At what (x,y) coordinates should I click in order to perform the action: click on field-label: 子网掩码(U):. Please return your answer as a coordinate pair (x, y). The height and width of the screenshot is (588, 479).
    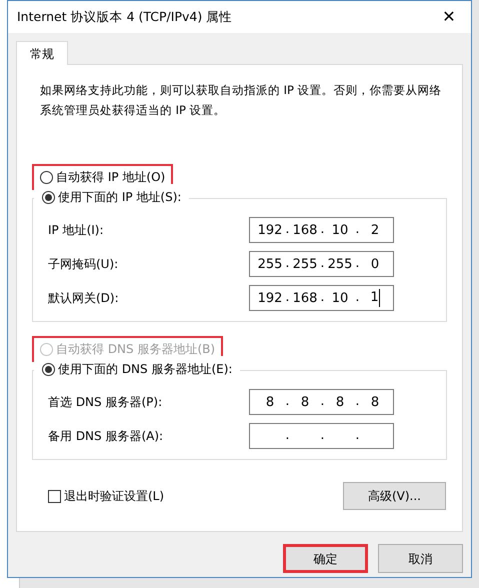
    Looking at the image, I should click on (83, 264).